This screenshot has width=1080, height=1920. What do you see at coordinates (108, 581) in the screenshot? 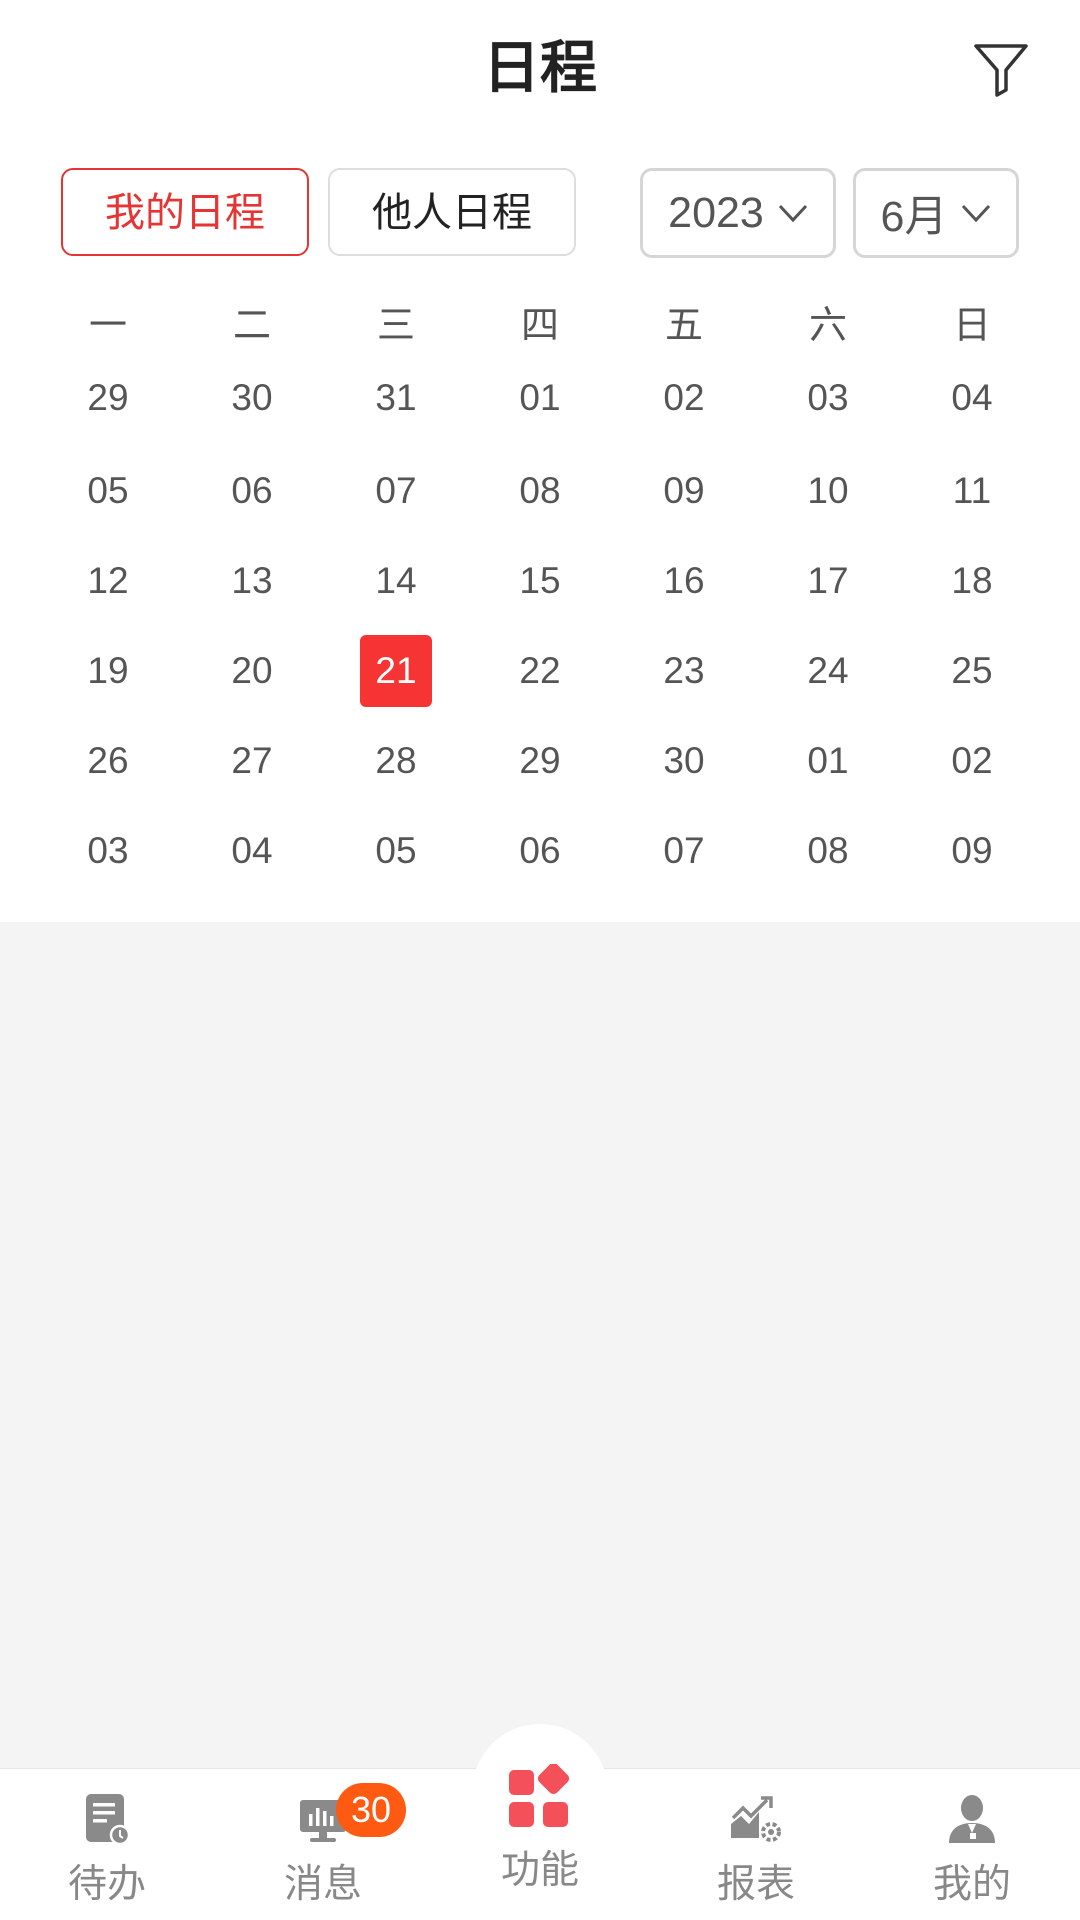
I see `calendar-day: 12` at bounding box center [108, 581].